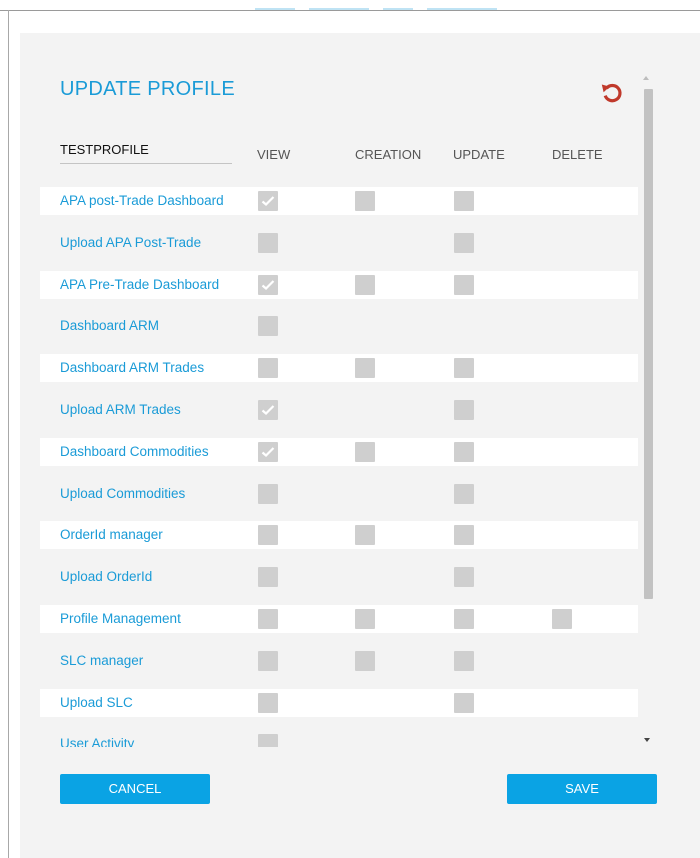 The height and width of the screenshot is (858, 700). What do you see at coordinates (350, 10) in the screenshot?
I see `background-top-border` at bounding box center [350, 10].